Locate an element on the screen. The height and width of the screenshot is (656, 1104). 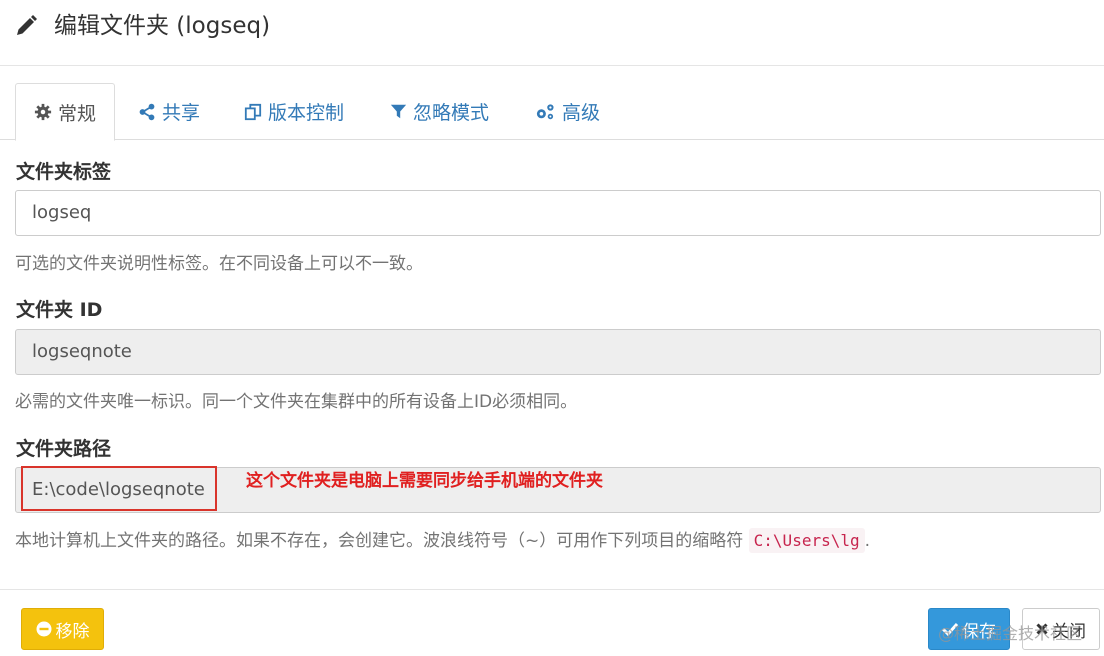
tab-bar: 常规 共享 版本控制 忽略模式 高级 is located at coordinates (552, 112).